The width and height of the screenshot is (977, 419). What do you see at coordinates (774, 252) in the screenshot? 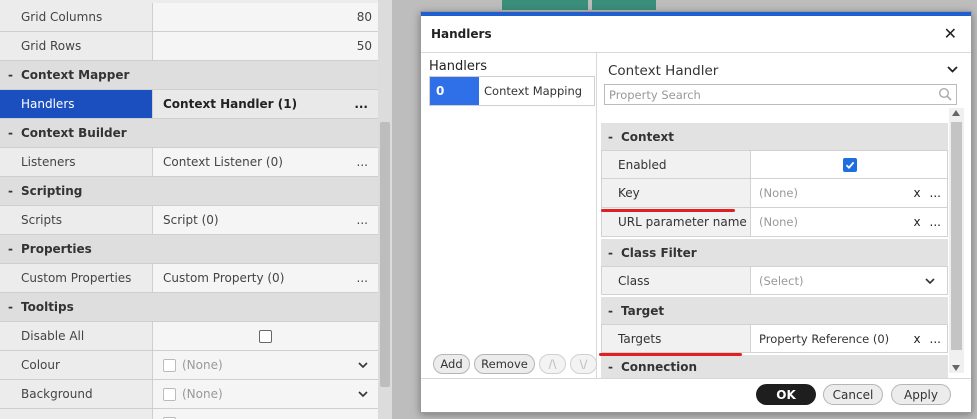
I see `category-class-filter: - Class Filter` at bounding box center [774, 252].